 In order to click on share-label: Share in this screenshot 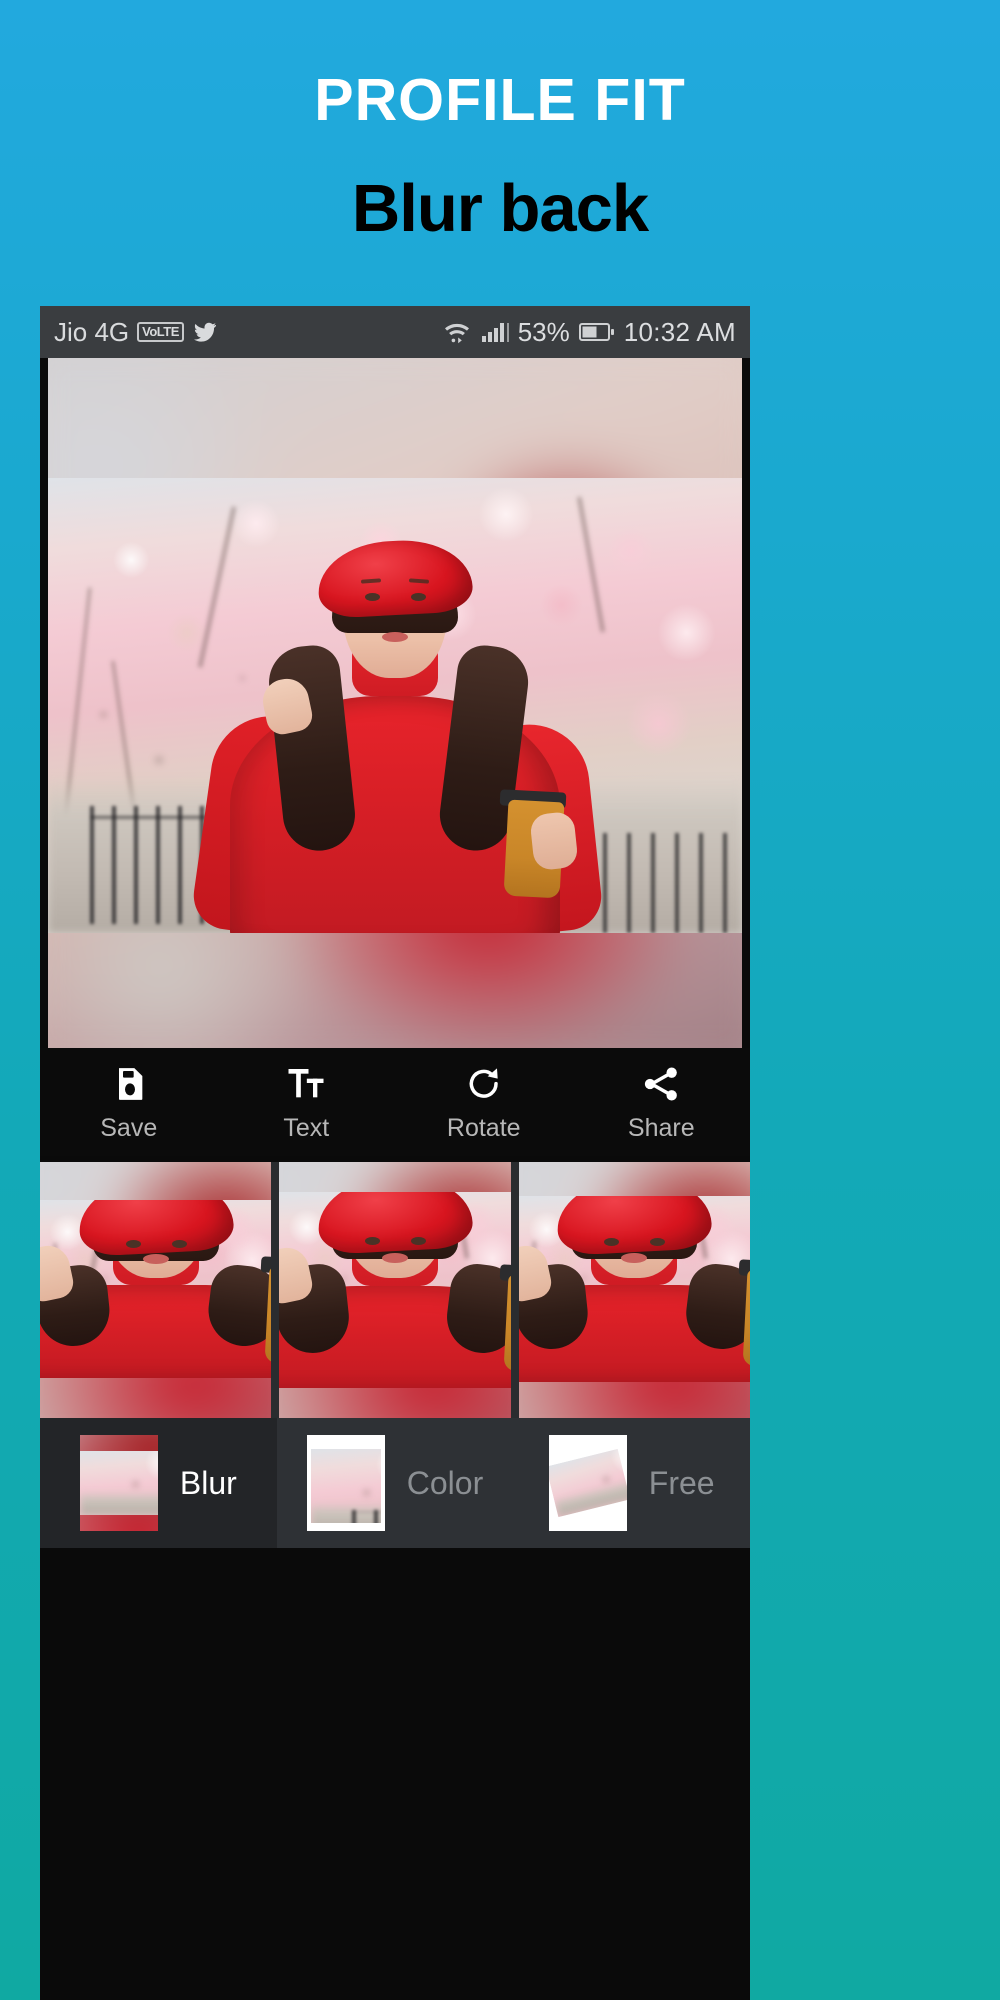, I will do `click(661, 1127)`.